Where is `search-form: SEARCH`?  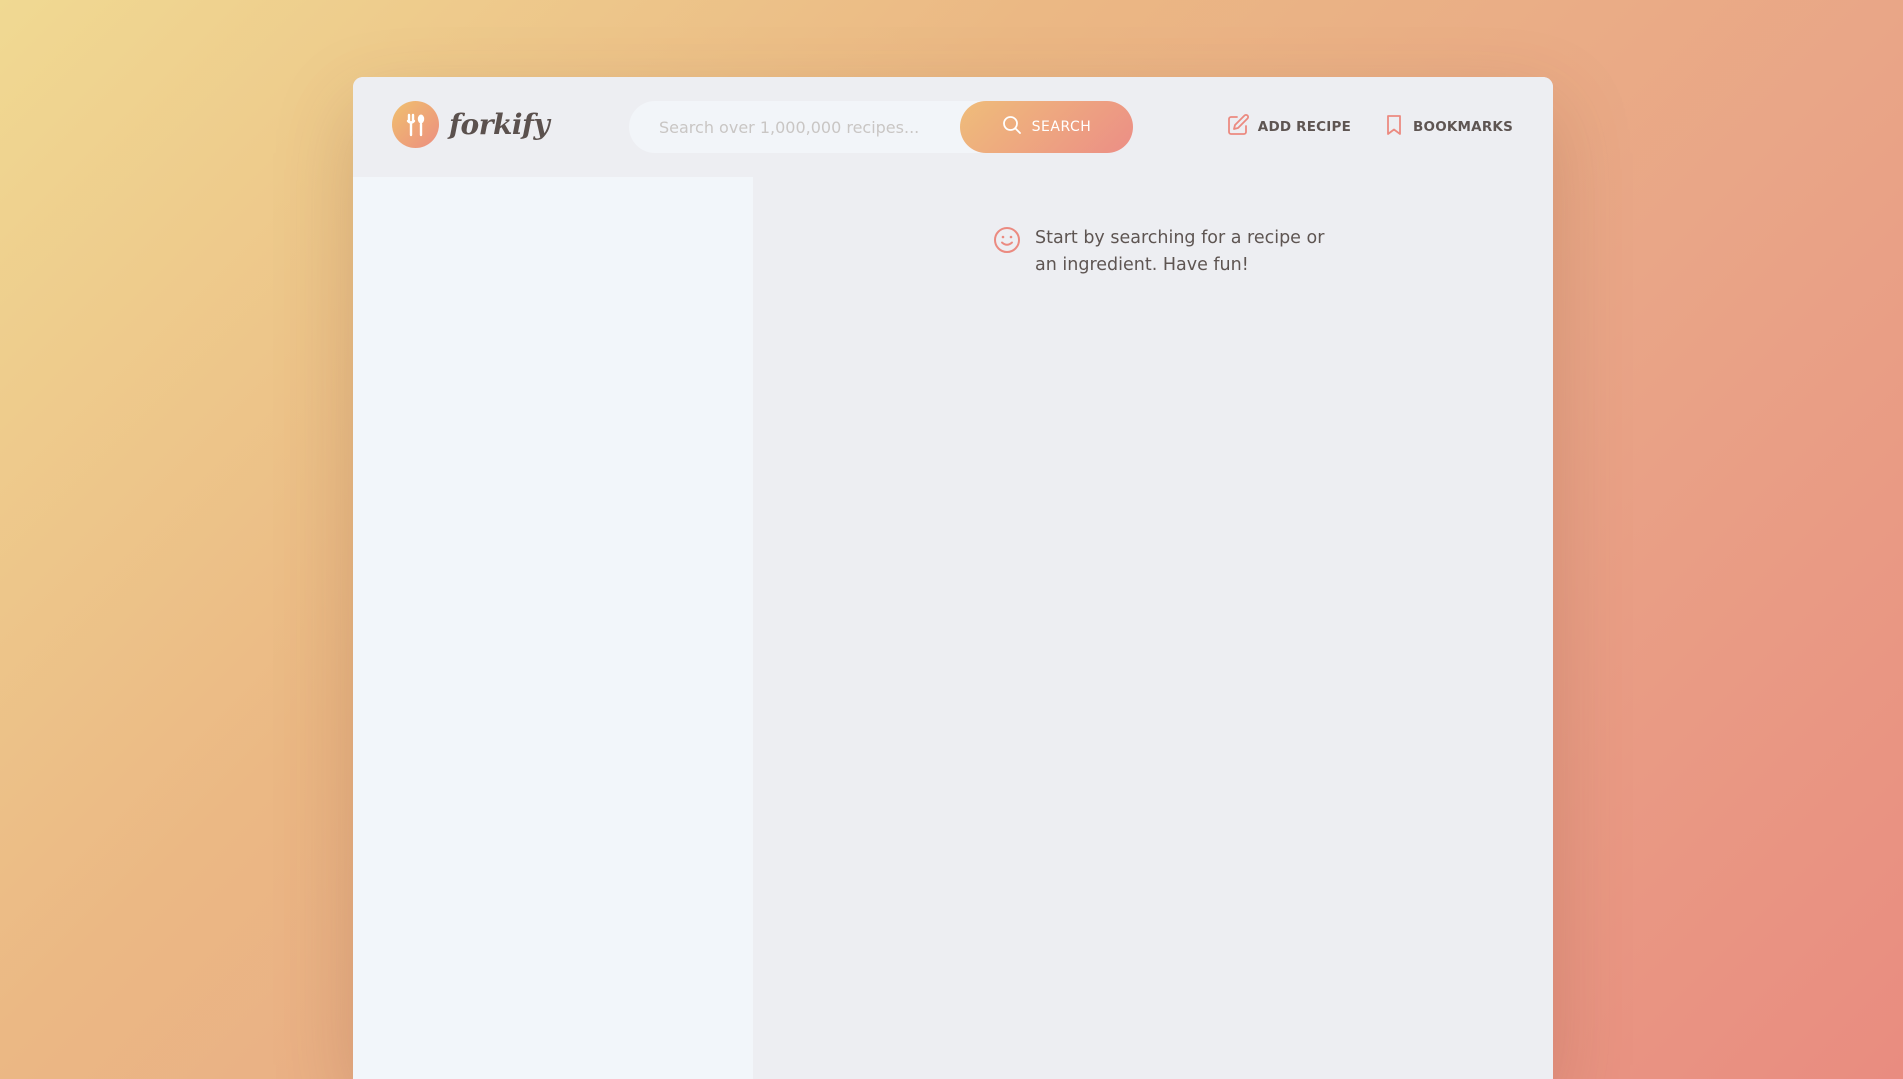
search-form: SEARCH is located at coordinates (881, 127).